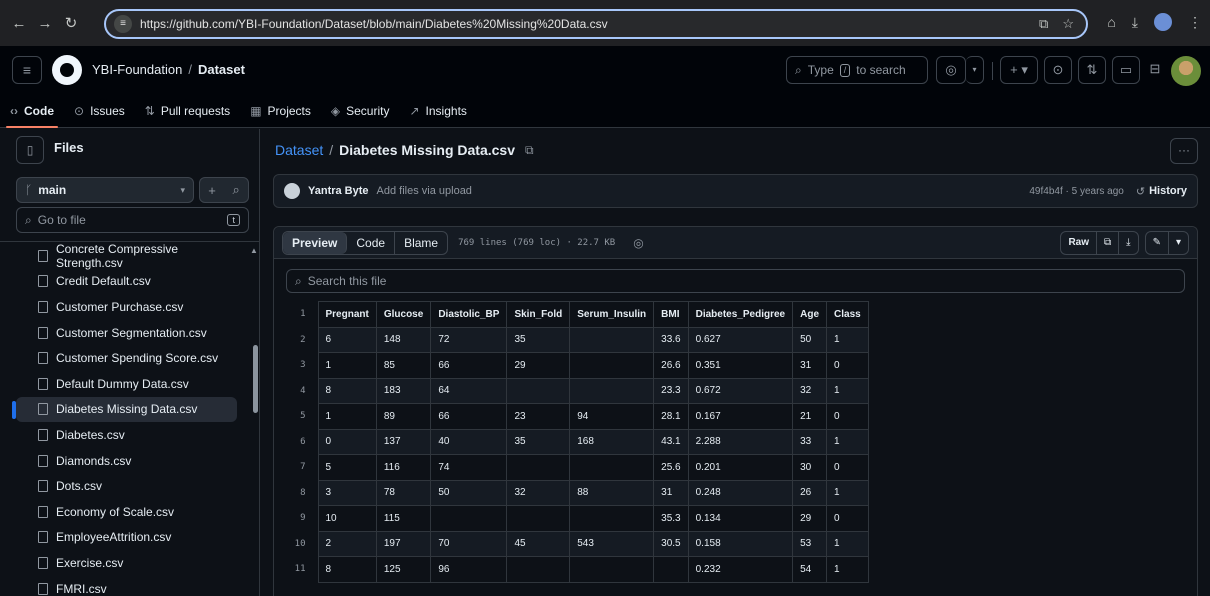  I want to click on create-new-button: + ▾, so click(1019, 70).